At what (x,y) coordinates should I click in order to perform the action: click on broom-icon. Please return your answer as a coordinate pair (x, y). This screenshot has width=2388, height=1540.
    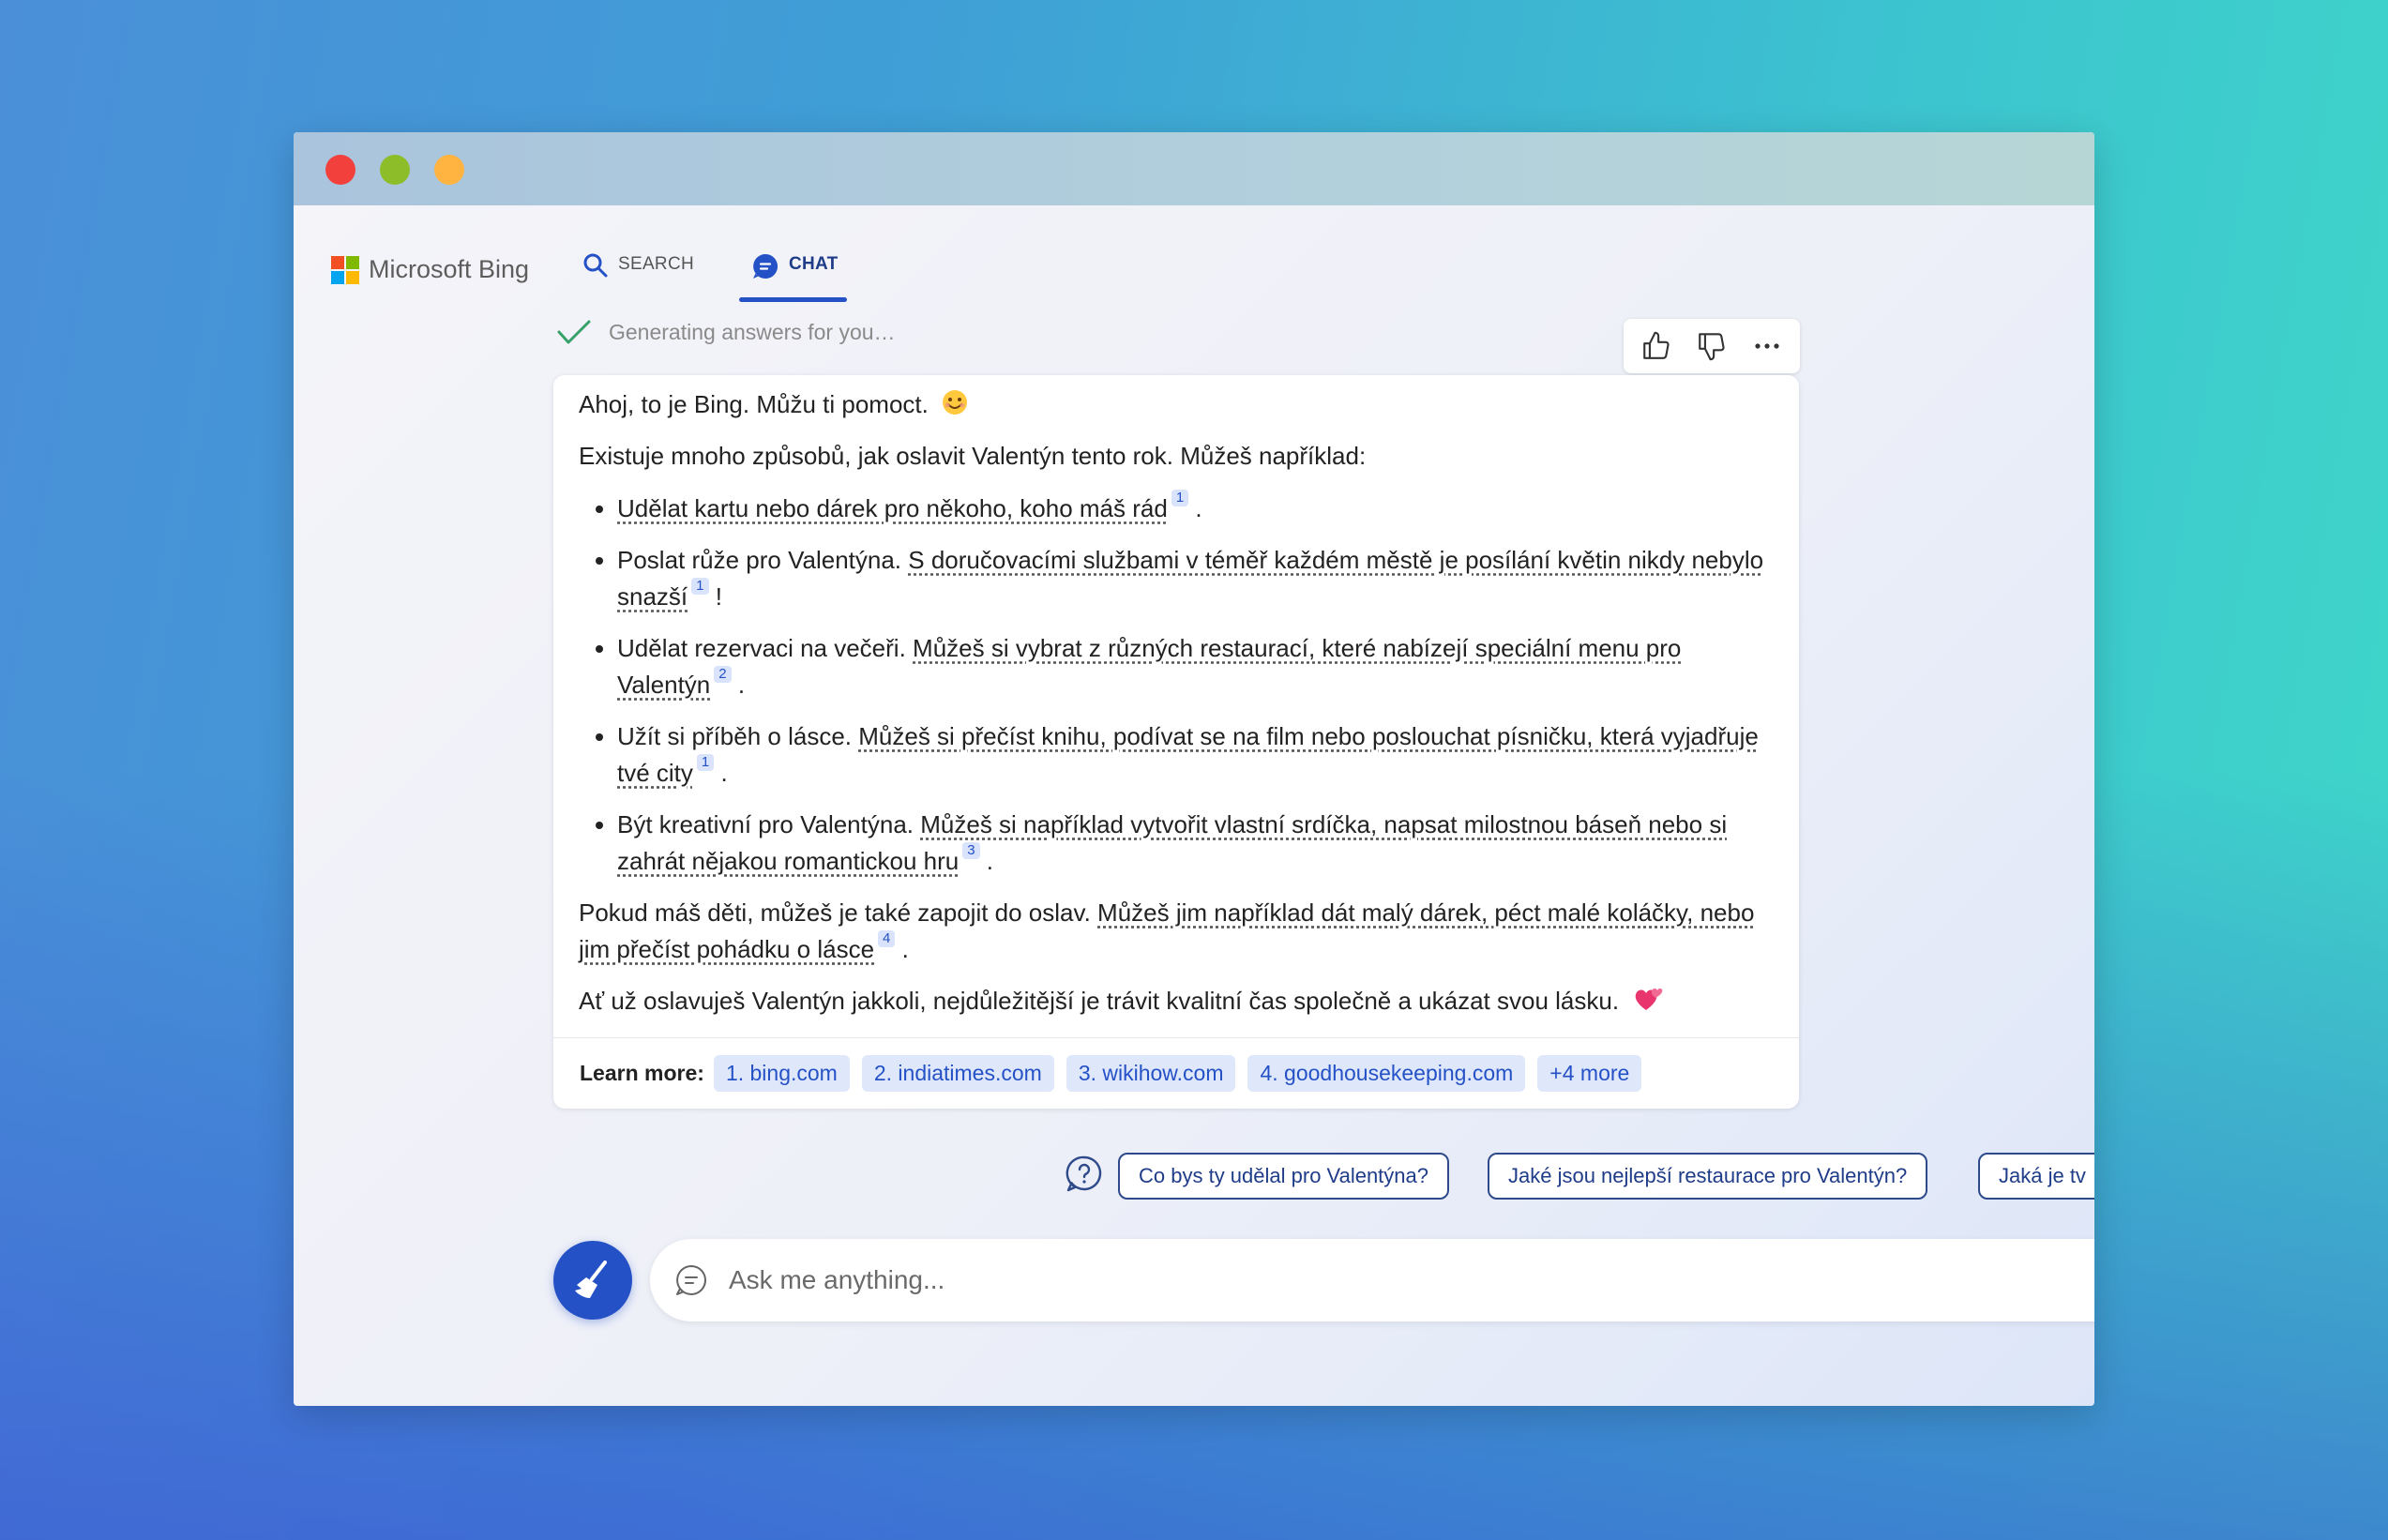
    Looking at the image, I should click on (591, 1279).